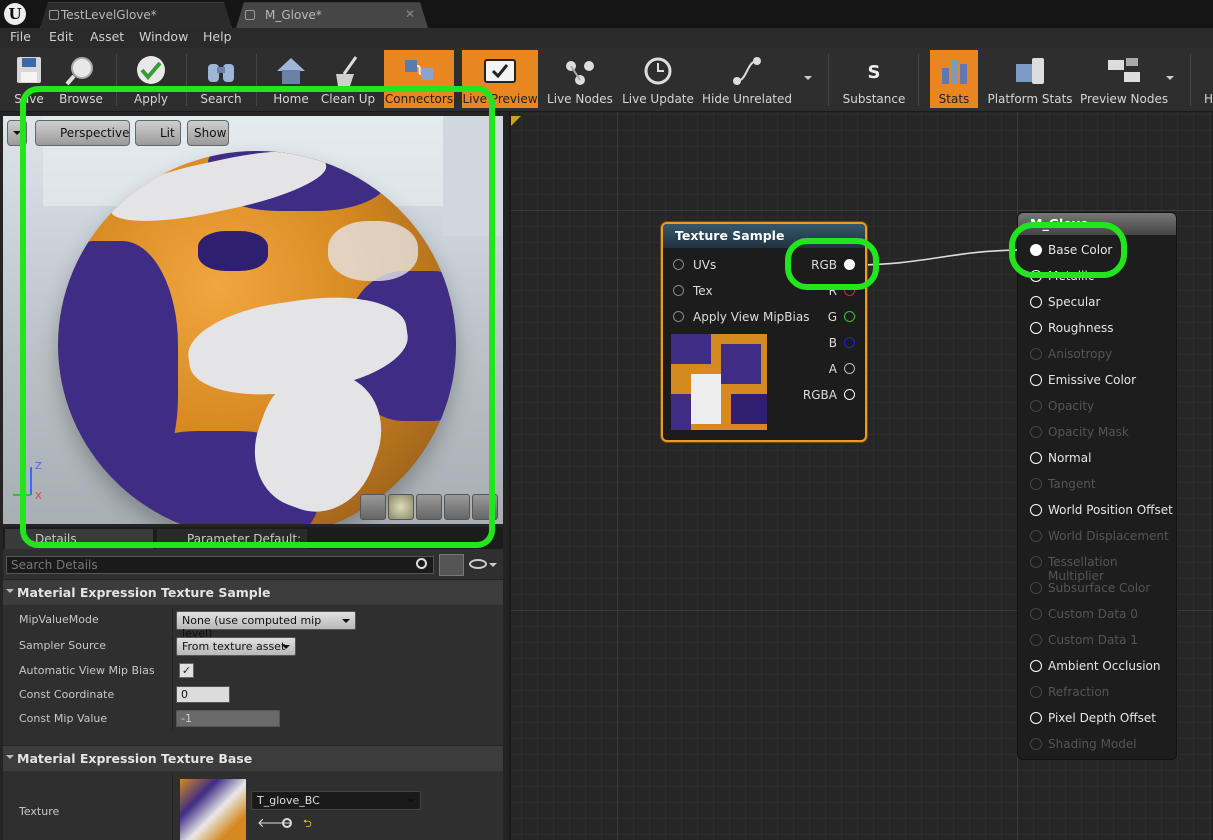  Describe the element at coordinates (401, 507) in the screenshot. I see `sphere-preview-icon` at that location.